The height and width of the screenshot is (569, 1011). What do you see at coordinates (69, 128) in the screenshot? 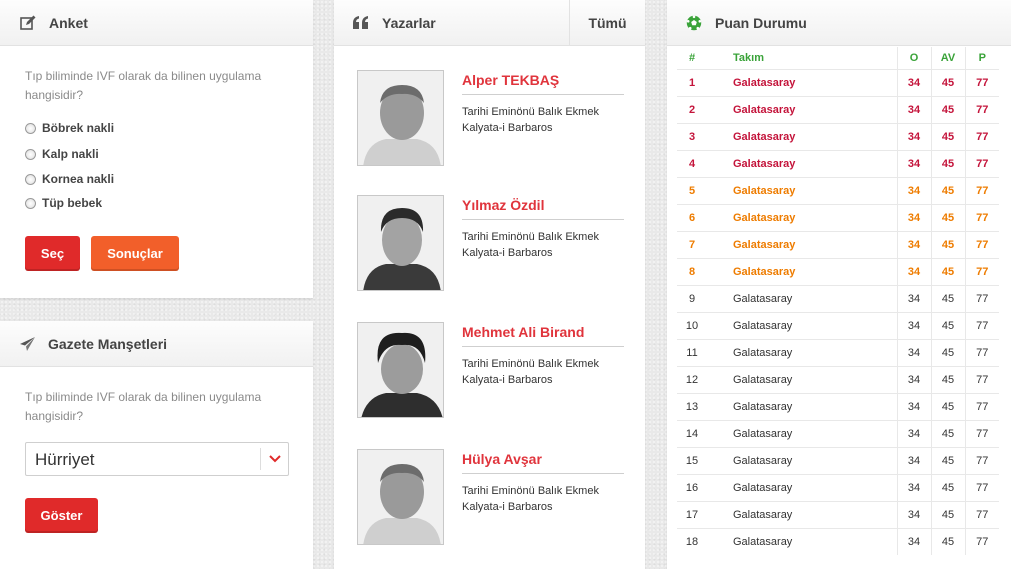
I see `poll-option-1: Böbrek nakli` at bounding box center [69, 128].